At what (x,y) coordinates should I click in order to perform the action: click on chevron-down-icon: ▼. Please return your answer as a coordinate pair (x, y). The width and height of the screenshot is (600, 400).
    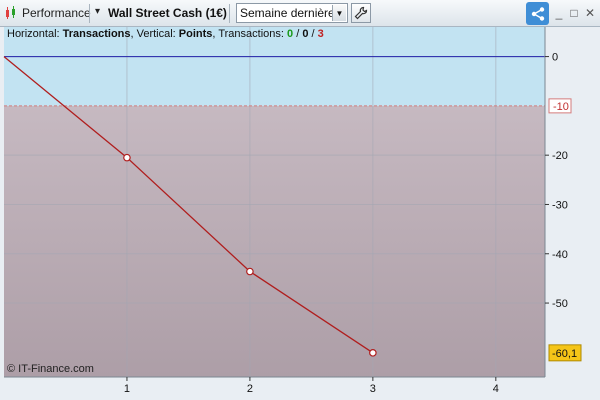
    Looking at the image, I should click on (339, 13).